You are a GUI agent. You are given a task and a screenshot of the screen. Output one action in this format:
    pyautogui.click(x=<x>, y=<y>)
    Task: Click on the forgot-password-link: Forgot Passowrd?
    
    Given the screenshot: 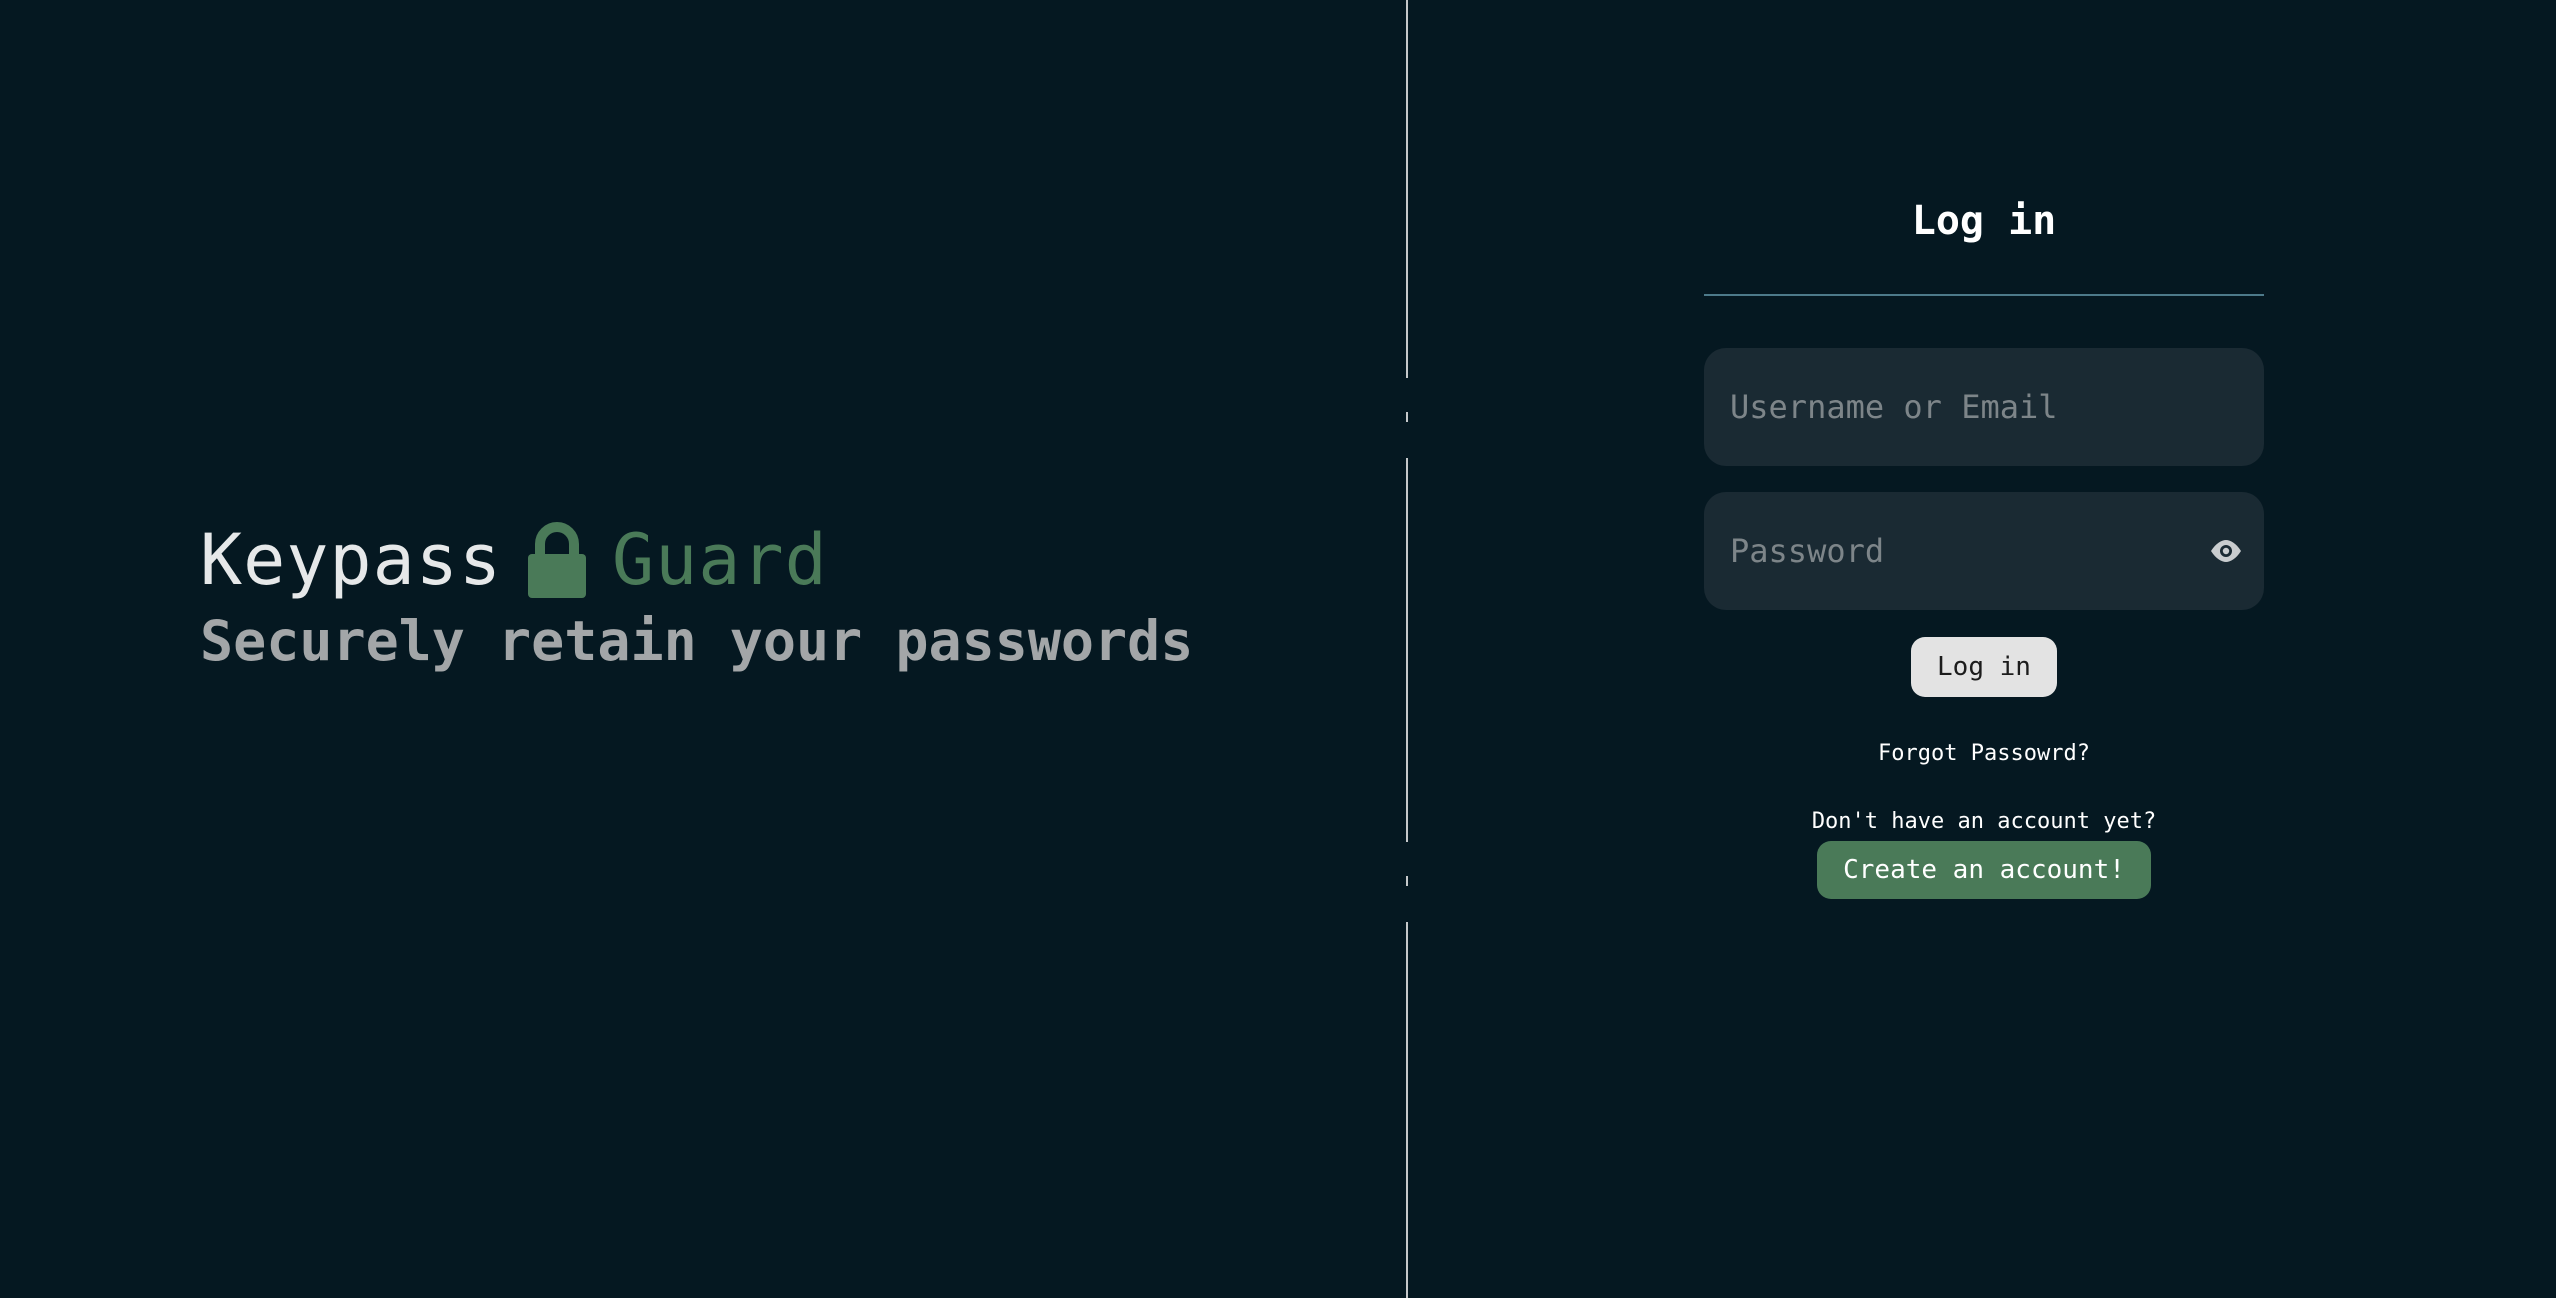 What is the action you would take?
    pyautogui.click(x=1984, y=754)
    